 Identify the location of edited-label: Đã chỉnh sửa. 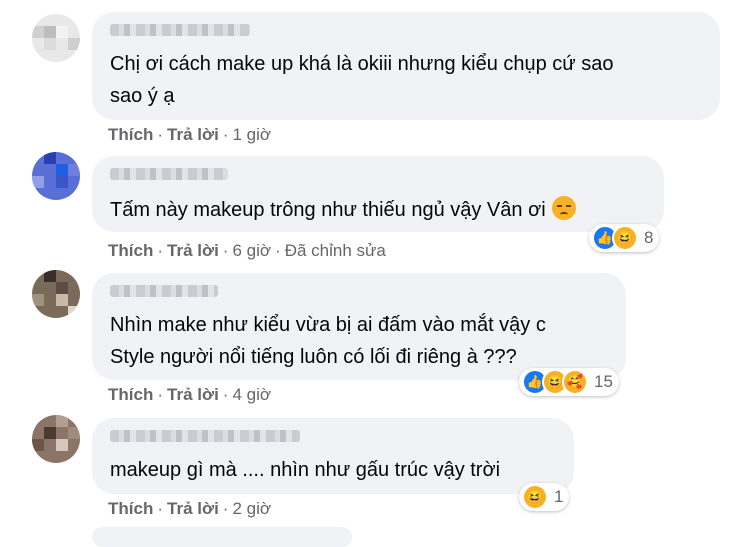
(335, 250).